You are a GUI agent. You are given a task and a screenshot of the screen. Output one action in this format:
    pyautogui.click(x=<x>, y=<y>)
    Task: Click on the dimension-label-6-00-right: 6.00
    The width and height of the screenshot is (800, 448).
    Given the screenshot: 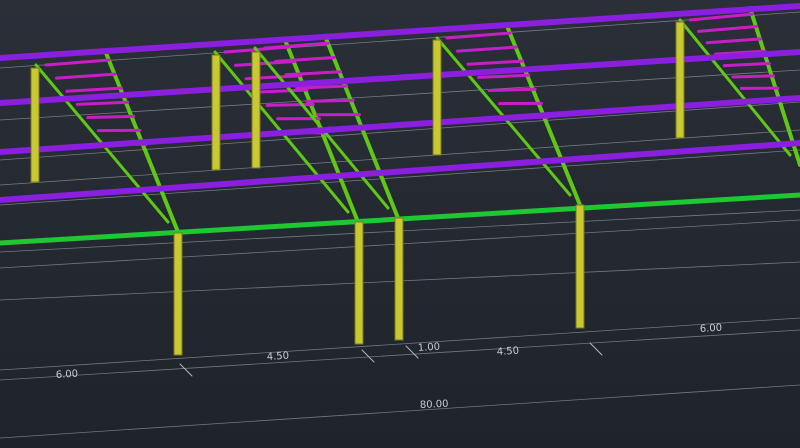 What is the action you would take?
    pyautogui.click(x=711, y=329)
    